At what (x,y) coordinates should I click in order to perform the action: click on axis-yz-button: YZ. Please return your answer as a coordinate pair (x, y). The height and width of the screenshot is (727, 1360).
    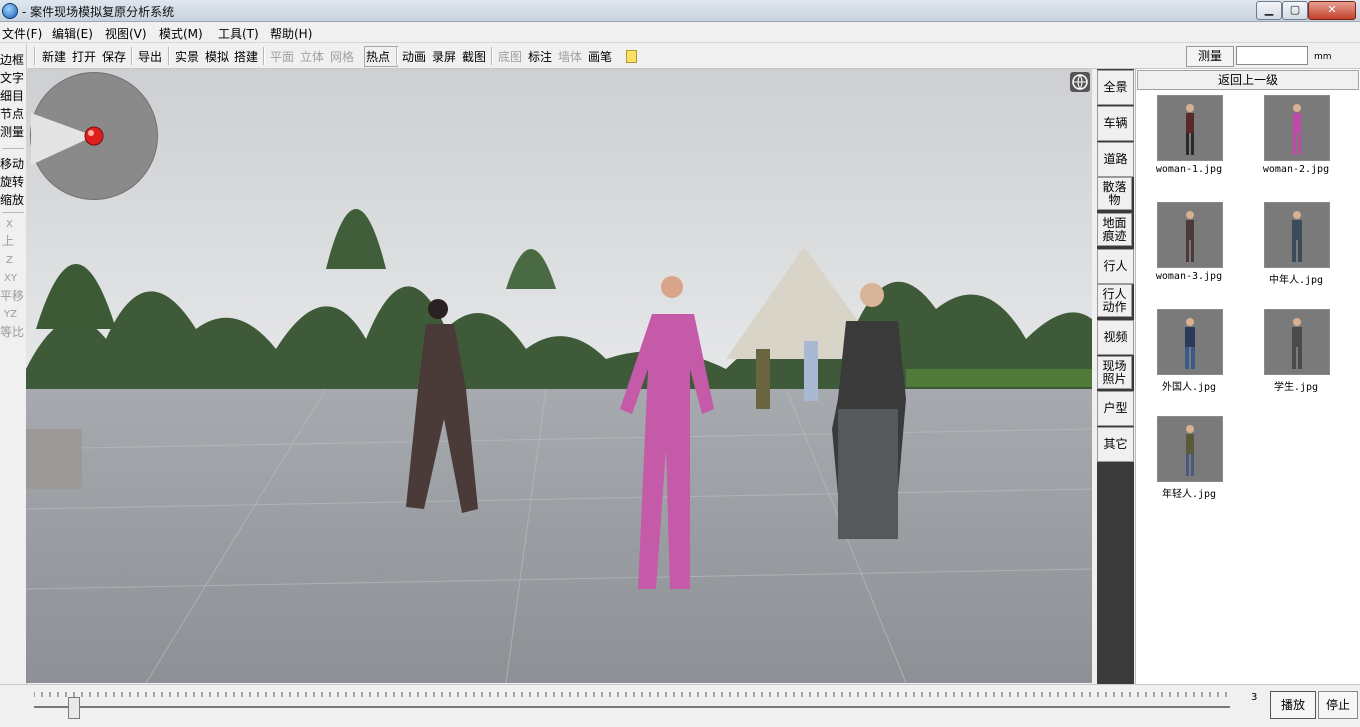
    Looking at the image, I should click on (10, 315).